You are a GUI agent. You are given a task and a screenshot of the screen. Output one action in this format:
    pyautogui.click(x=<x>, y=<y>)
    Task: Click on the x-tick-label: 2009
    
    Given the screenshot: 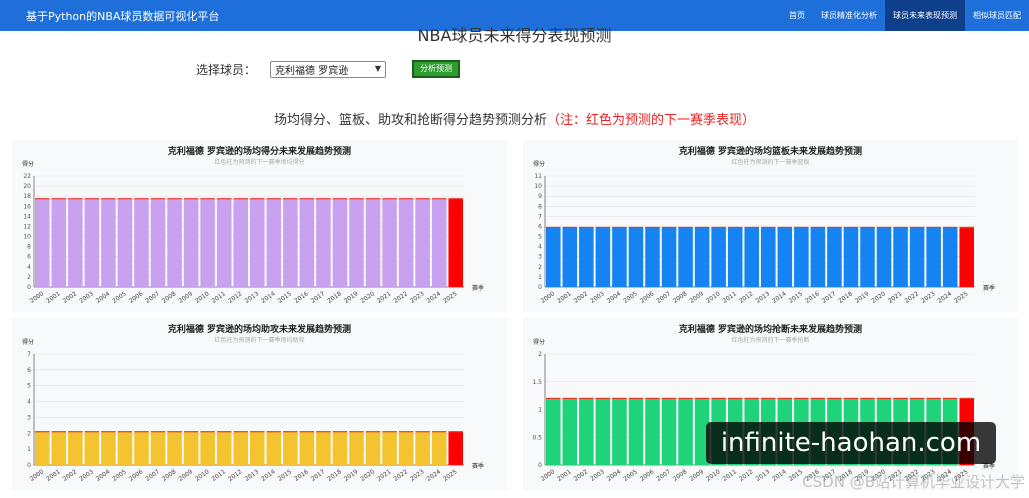 What is the action you would take?
    pyautogui.click(x=185, y=475)
    